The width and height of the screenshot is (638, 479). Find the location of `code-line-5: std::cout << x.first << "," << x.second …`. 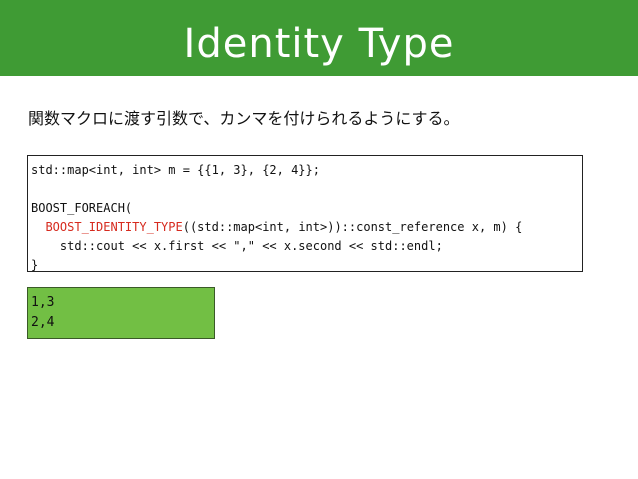

code-line-5: std::cout << x.first << "," << x.second … is located at coordinates (237, 246).